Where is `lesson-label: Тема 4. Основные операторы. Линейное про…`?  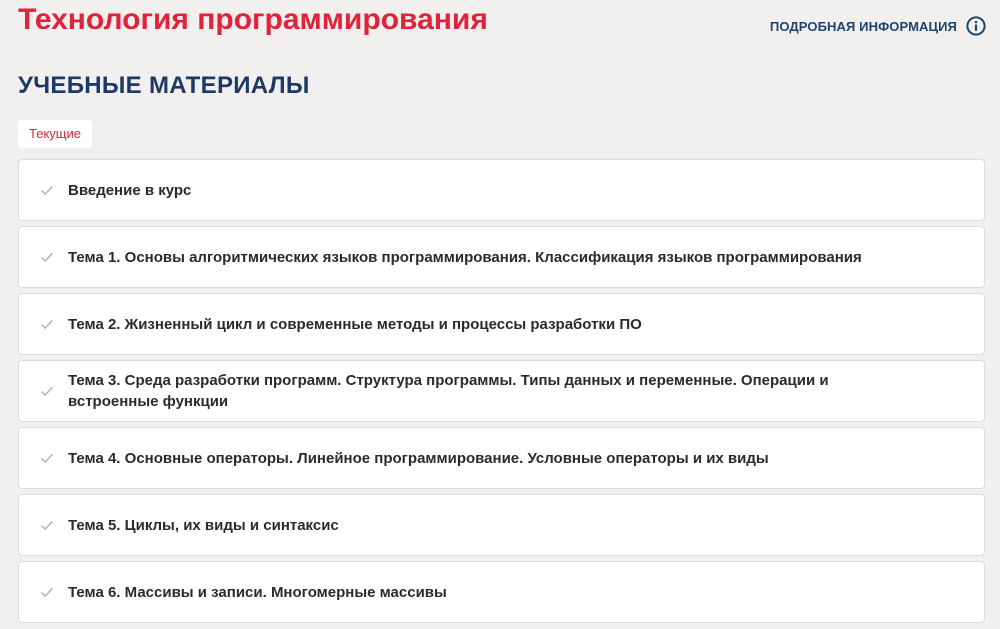
lesson-label: Тема 4. Основные операторы. Линейное про… is located at coordinates (418, 458).